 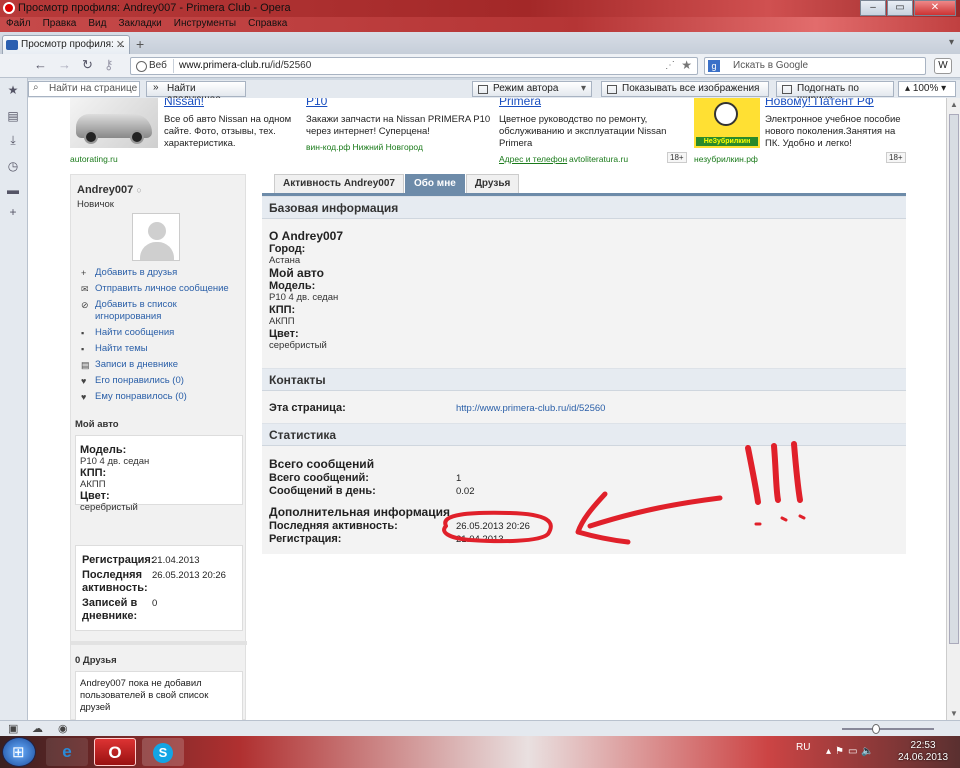 What do you see at coordinates (95, 204) in the screenshot?
I see `user-rank: Новичок` at bounding box center [95, 204].